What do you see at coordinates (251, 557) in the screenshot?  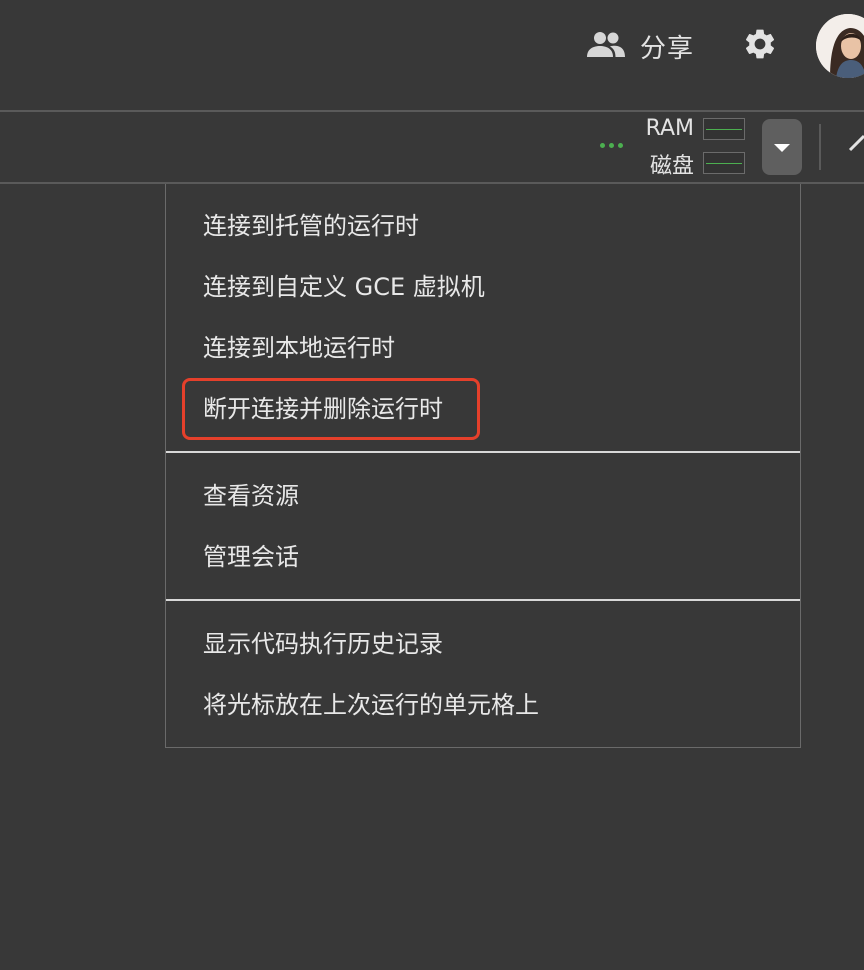 I see `menu-item-manage-sessions: 管理会话` at bounding box center [251, 557].